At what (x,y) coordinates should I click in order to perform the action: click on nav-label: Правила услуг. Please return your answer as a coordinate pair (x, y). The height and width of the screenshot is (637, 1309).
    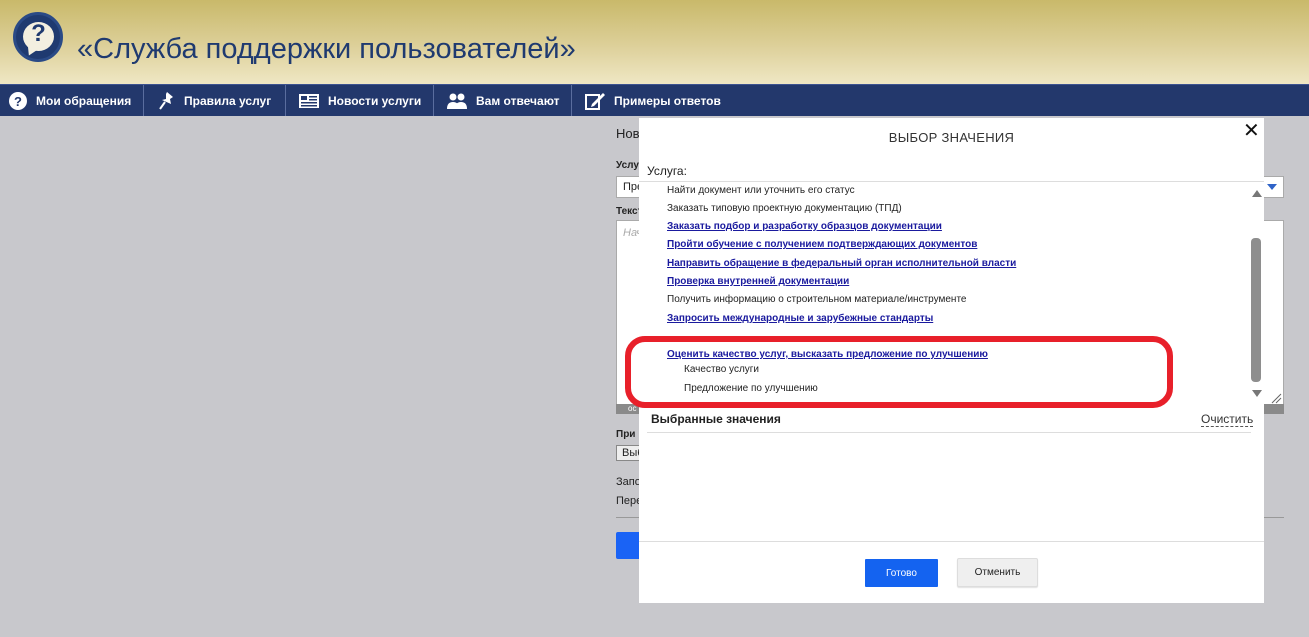
    Looking at the image, I should click on (228, 100).